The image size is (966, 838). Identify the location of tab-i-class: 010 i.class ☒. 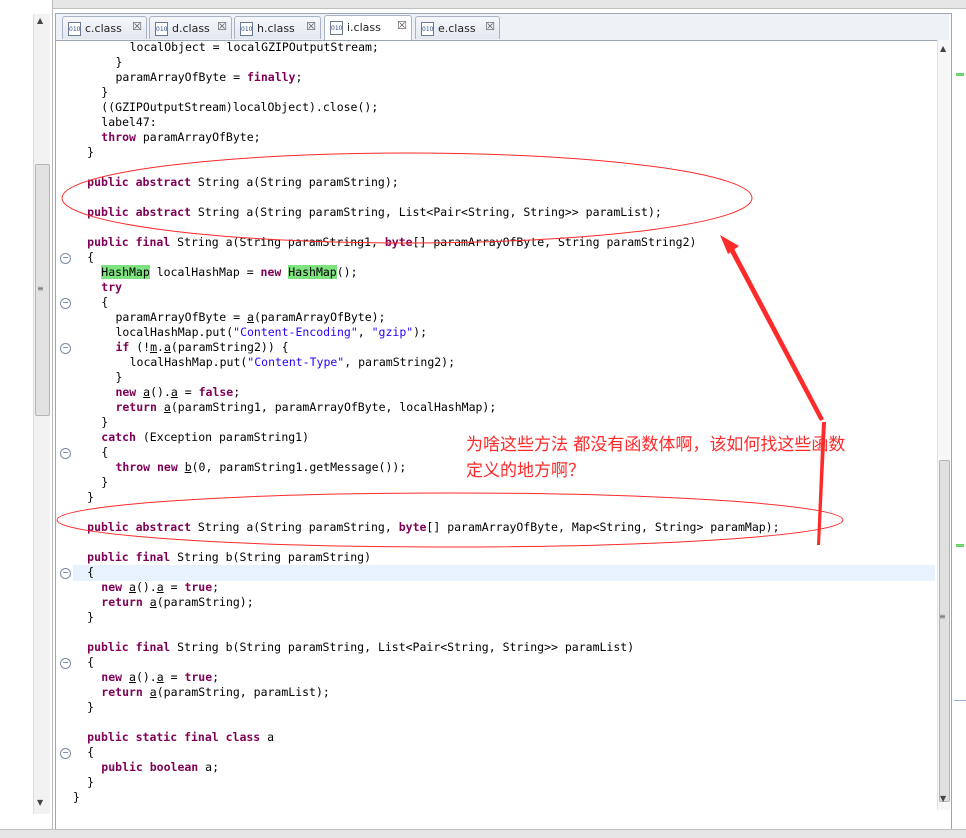
(368, 27).